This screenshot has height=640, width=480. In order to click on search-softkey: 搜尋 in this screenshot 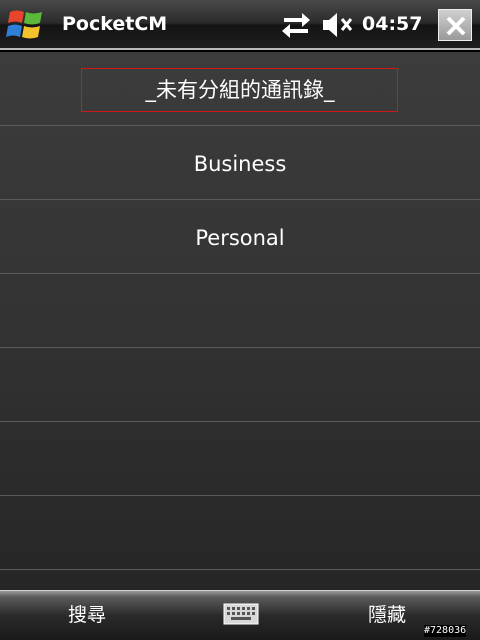, I will do `click(87, 615)`.